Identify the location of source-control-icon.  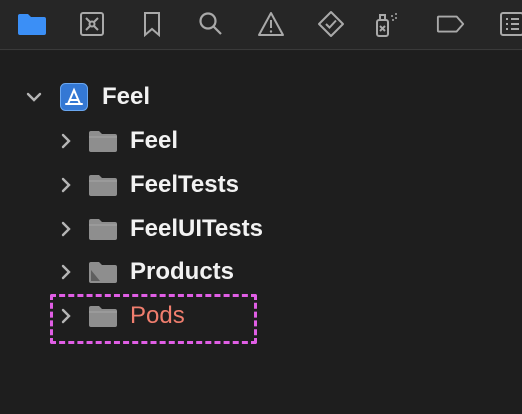
(92, 24).